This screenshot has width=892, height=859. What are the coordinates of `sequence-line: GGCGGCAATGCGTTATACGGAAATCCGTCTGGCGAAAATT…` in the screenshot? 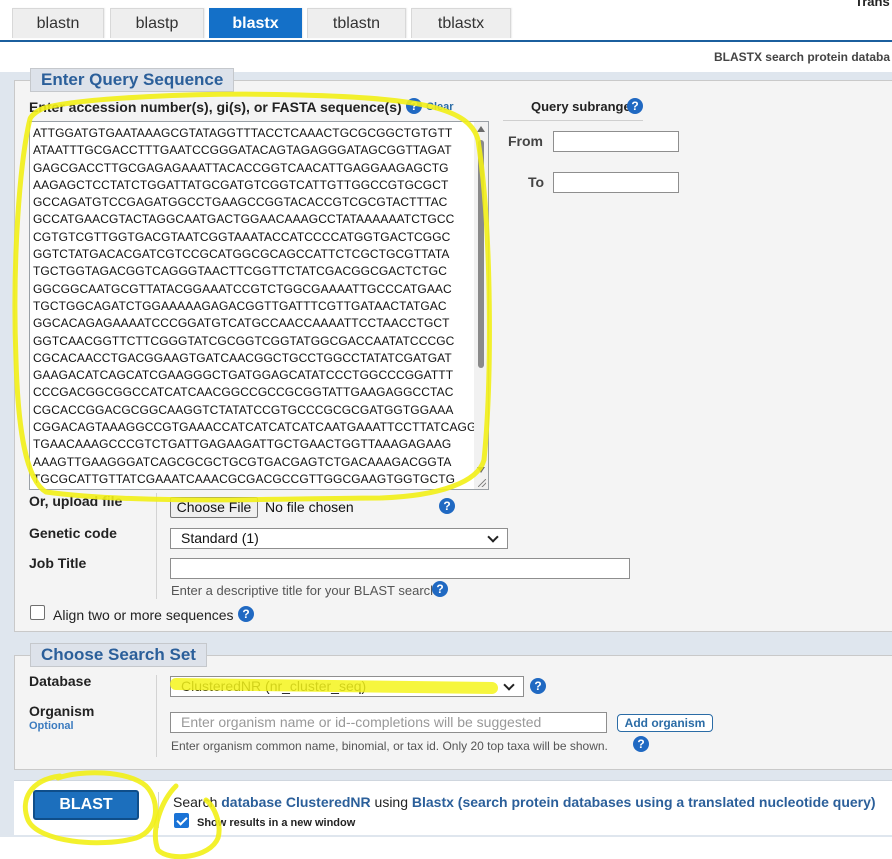 It's located at (242, 288).